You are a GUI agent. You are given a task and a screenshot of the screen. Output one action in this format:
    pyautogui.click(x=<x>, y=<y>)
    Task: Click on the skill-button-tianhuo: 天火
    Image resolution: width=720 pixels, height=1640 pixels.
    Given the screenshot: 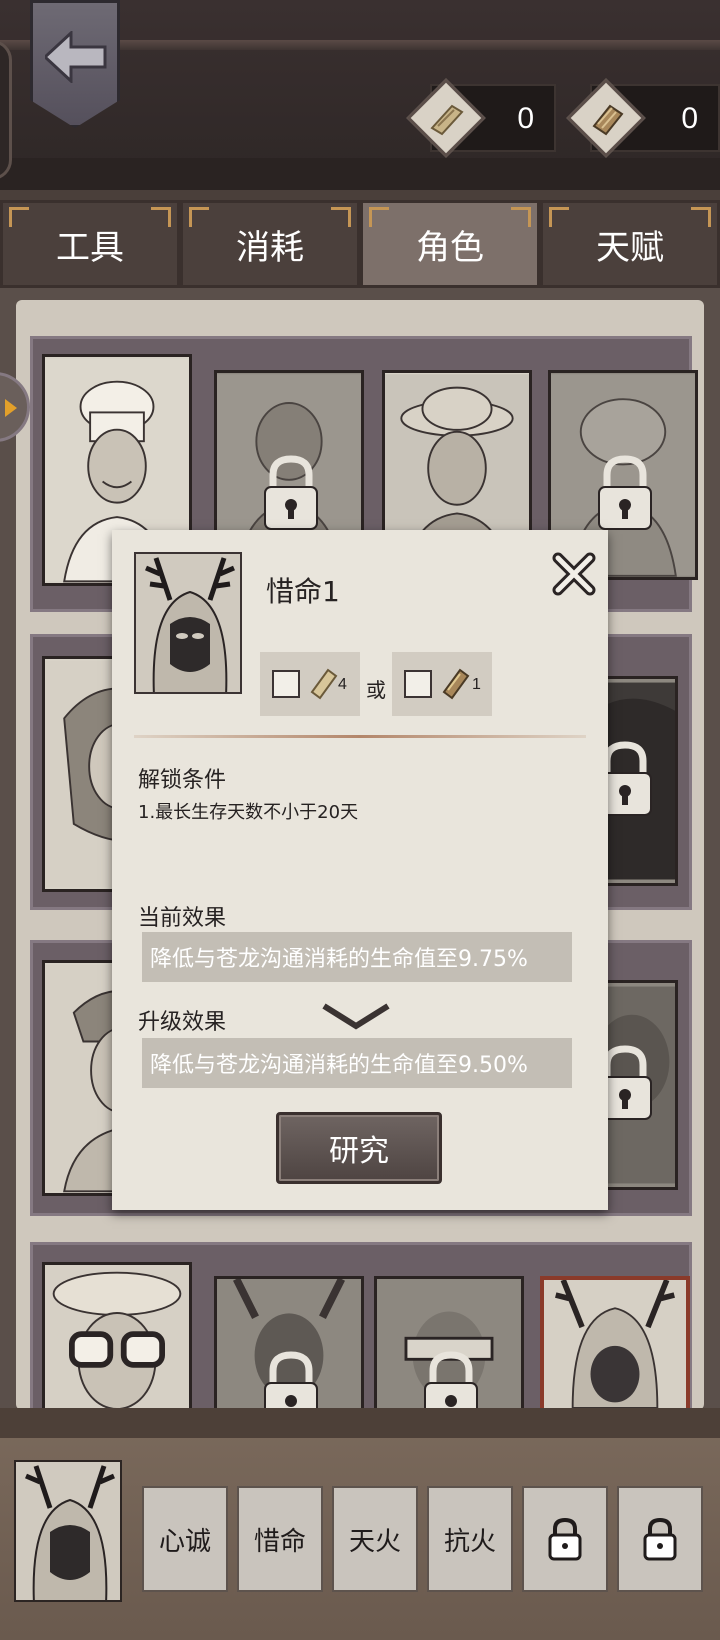 What is the action you would take?
    pyautogui.click(x=375, y=1539)
    